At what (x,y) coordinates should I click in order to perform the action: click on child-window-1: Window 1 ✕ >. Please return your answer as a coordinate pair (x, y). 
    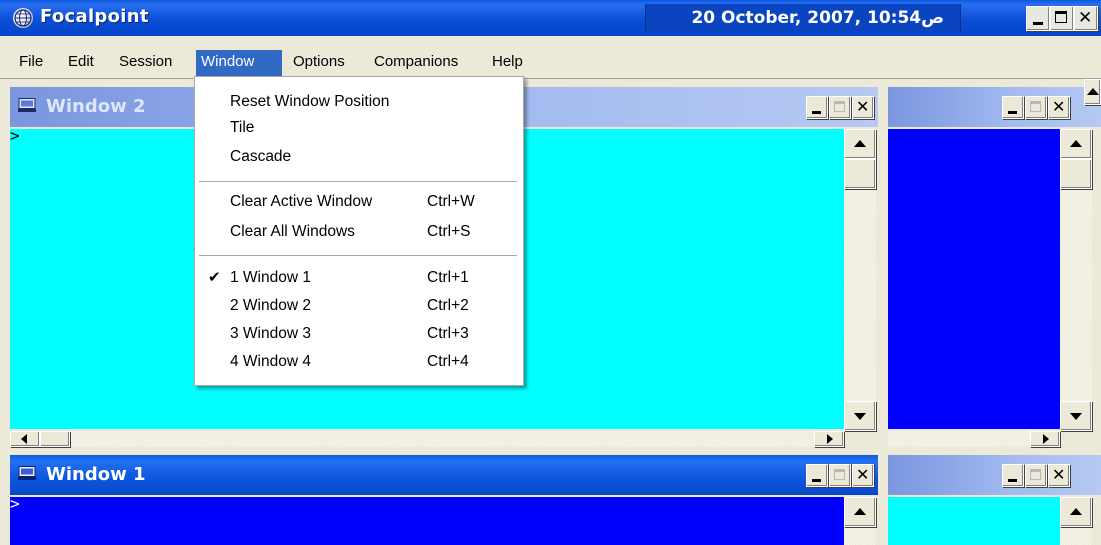
    Looking at the image, I should click on (444, 500).